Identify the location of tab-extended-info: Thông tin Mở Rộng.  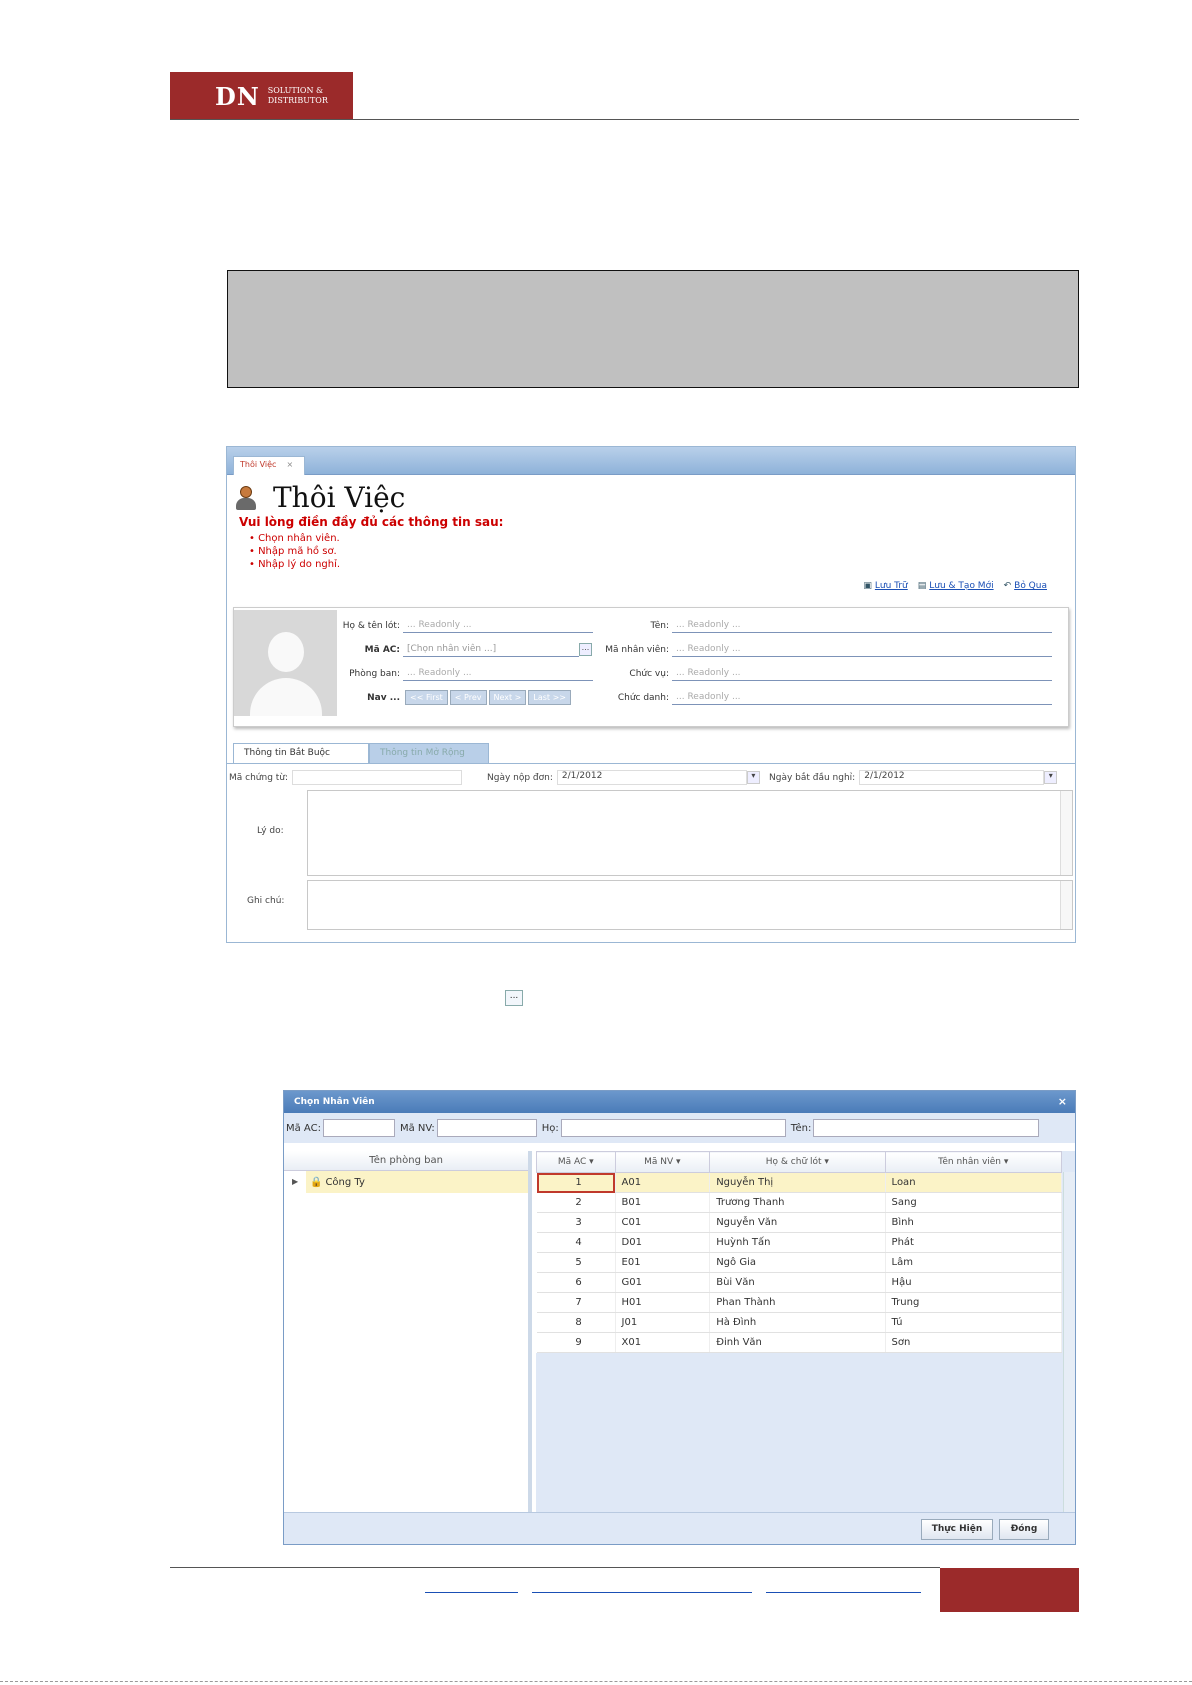
(429, 753).